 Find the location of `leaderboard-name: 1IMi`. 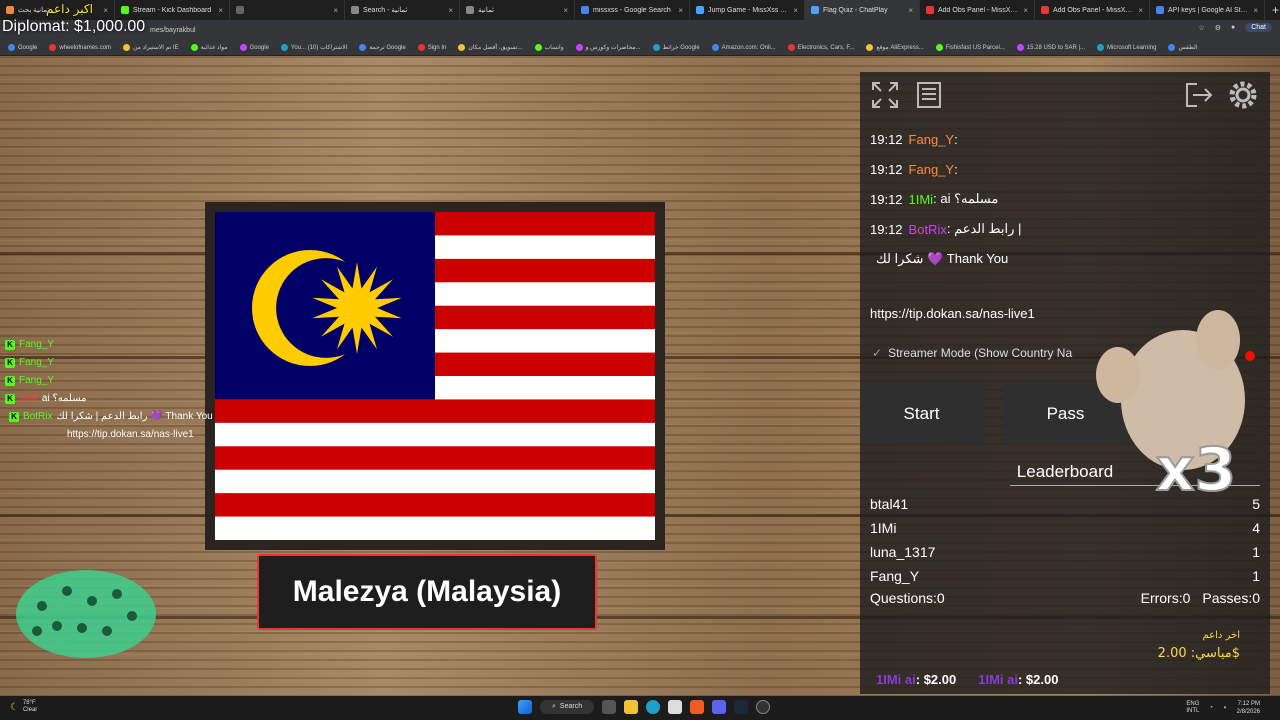

leaderboard-name: 1IMi is located at coordinates (883, 528).